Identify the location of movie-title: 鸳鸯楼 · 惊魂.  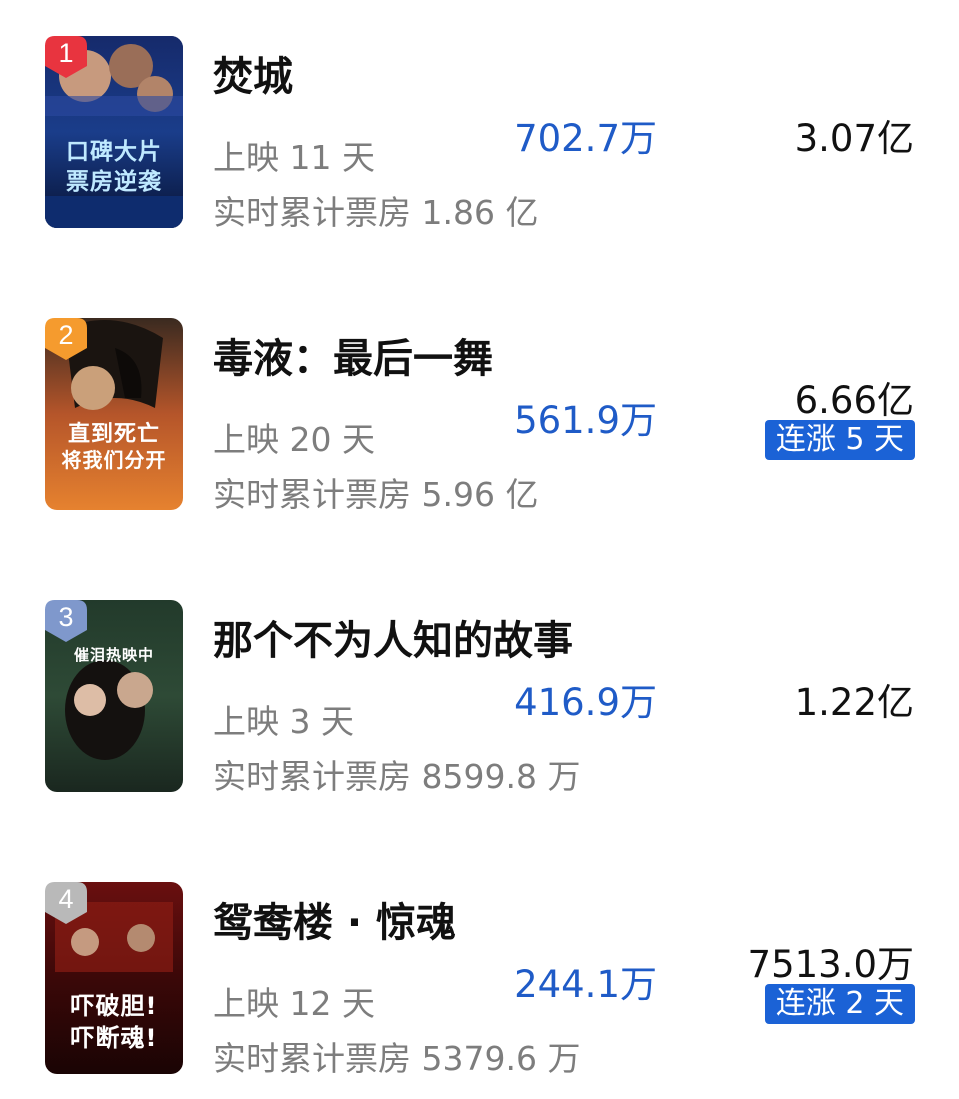
(334, 919).